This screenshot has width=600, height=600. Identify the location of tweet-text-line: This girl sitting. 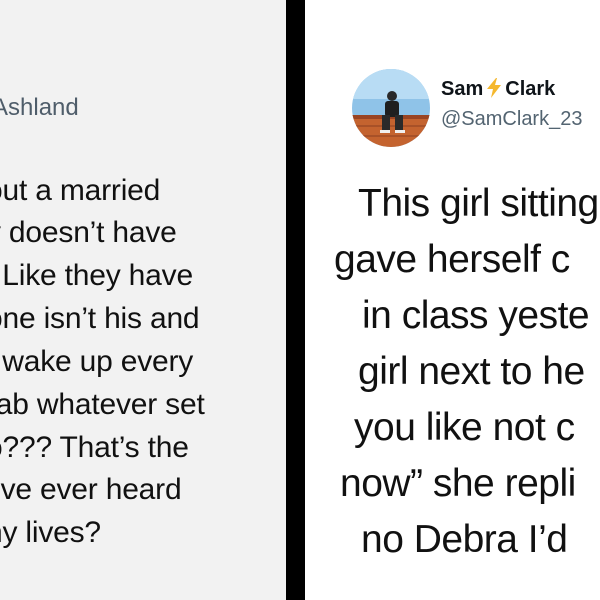
(478, 203).